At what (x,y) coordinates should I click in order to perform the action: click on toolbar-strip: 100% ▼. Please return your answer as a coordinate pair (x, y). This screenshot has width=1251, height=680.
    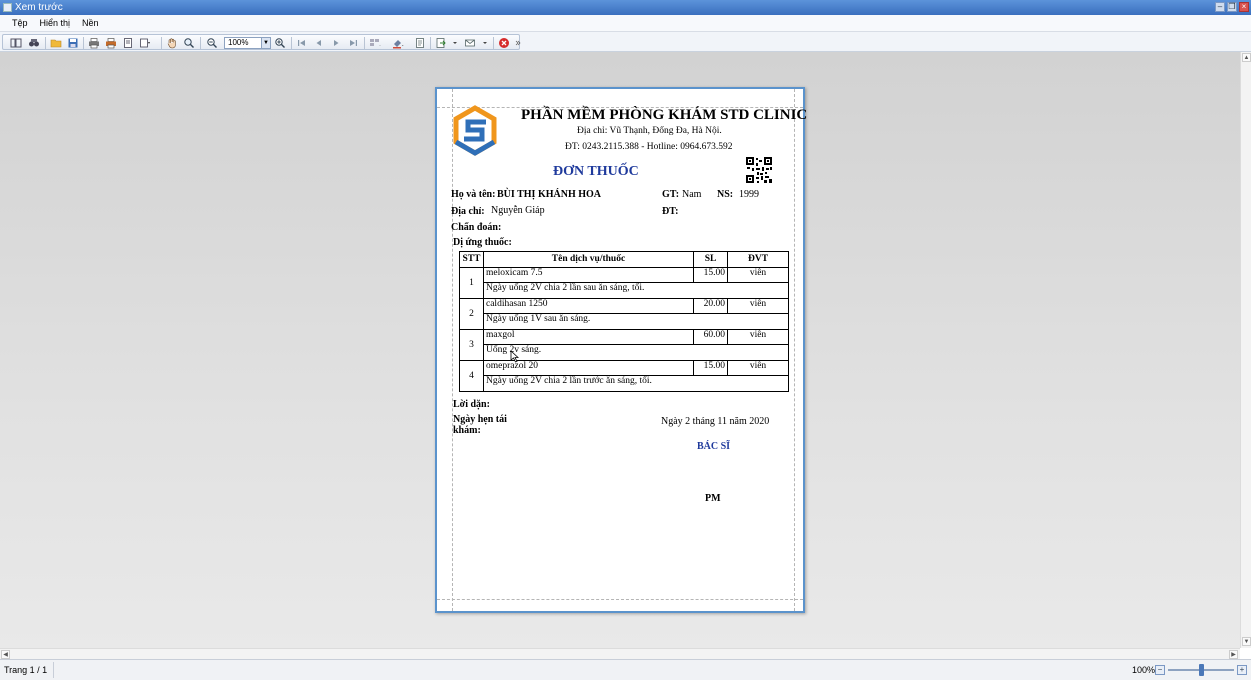
    Looking at the image, I should click on (261, 42).